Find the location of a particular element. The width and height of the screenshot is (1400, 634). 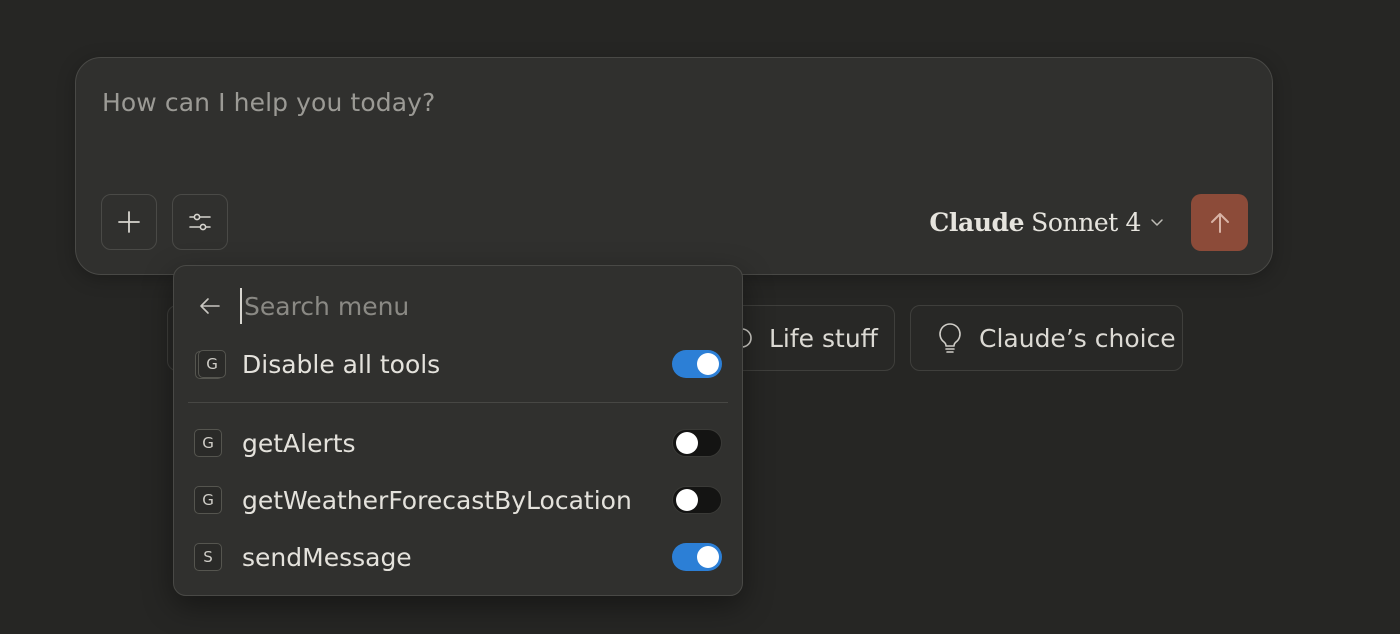

badge-stack: G is located at coordinates (210, 364).